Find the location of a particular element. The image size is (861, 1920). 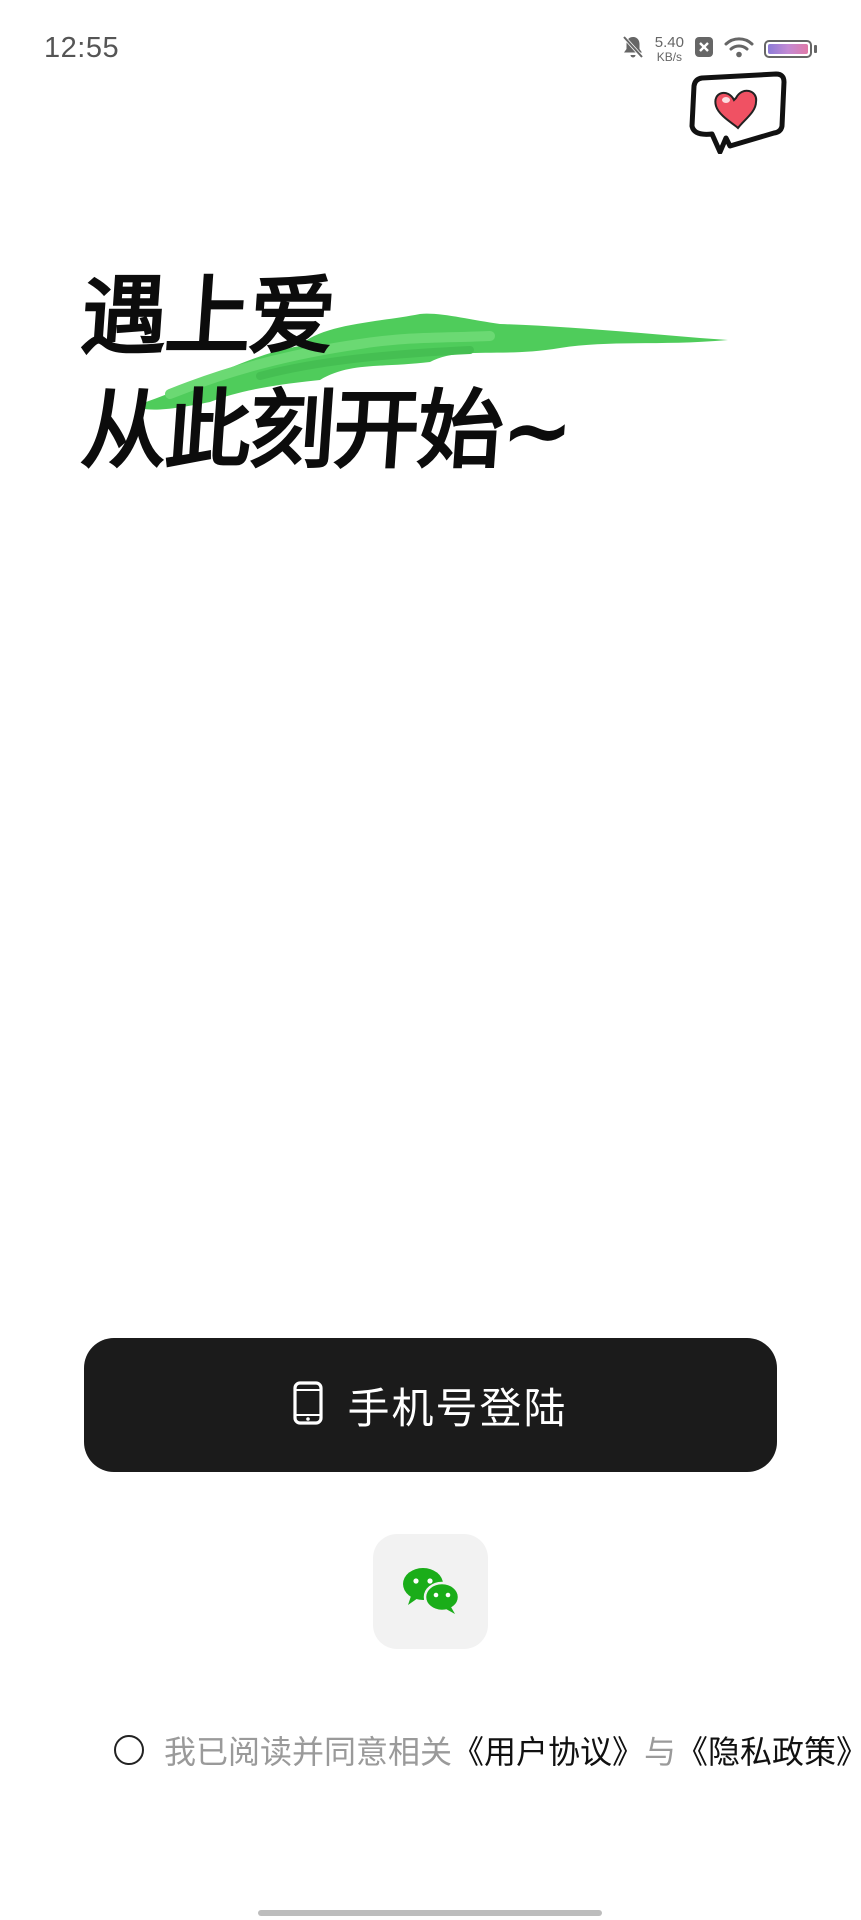

agreement-conjunction: 与 is located at coordinates (660, 1752).